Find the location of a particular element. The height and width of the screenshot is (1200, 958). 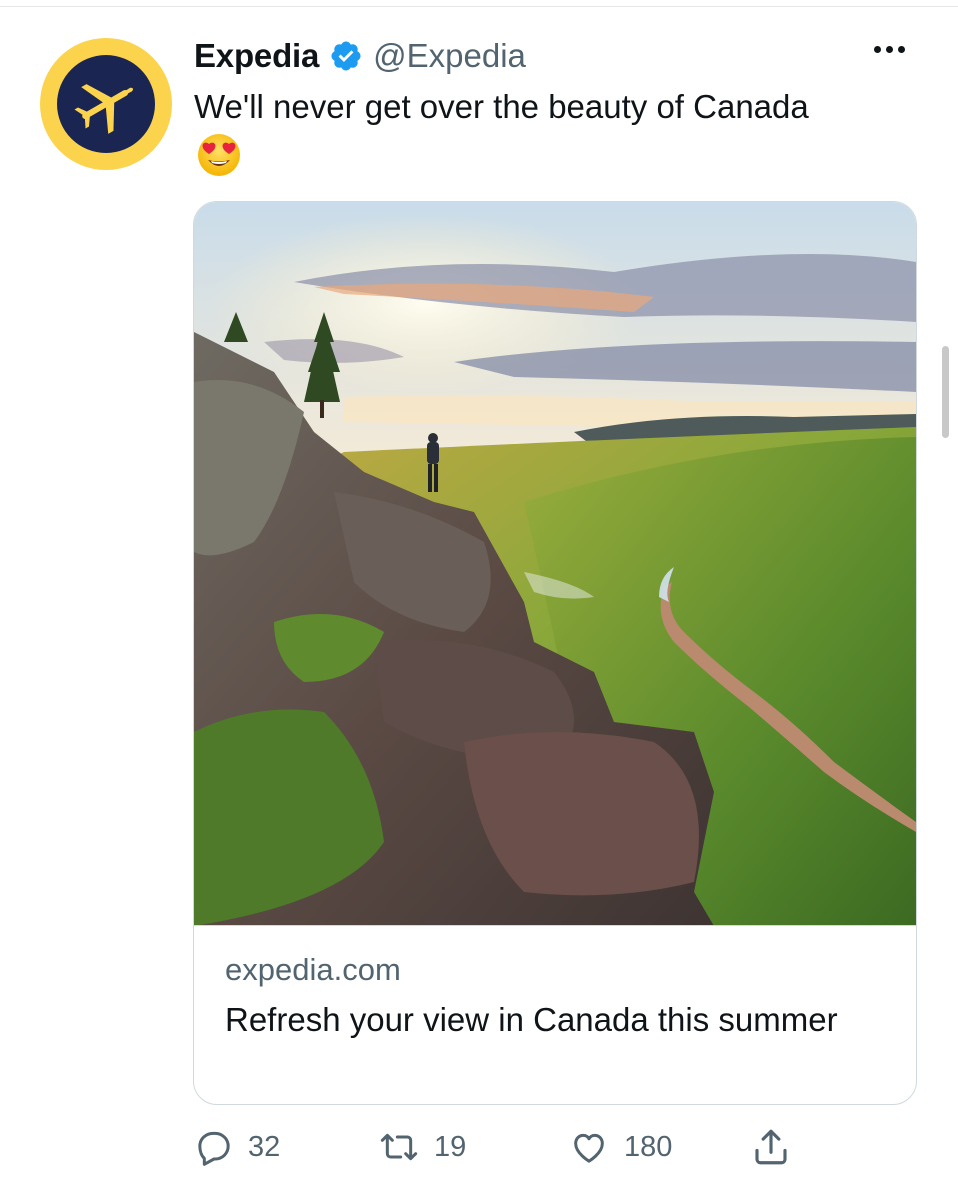

card-title: Refresh your view in Canada this summer is located at coordinates (545, 1020).